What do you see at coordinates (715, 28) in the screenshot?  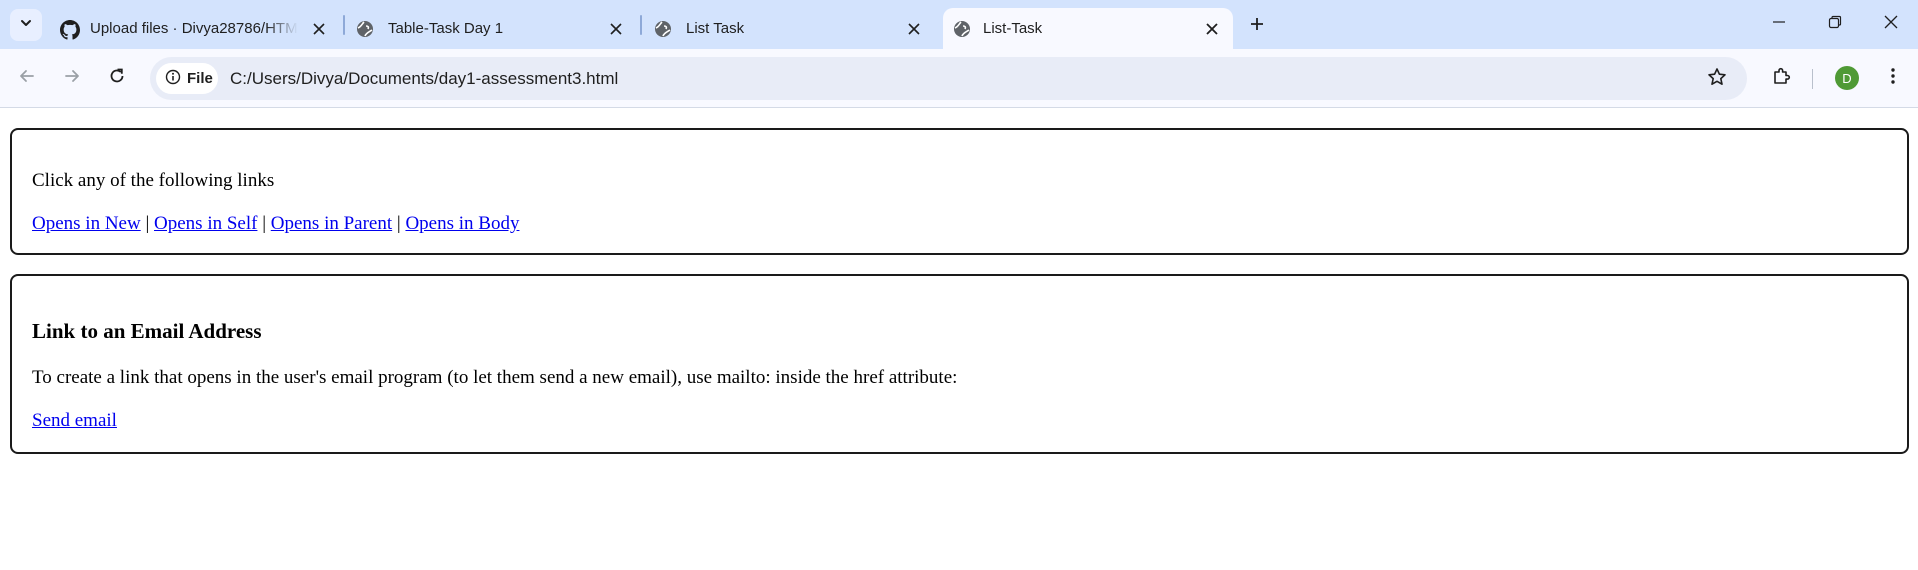 I see `tab-title: List Task` at bounding box center [715, 28].